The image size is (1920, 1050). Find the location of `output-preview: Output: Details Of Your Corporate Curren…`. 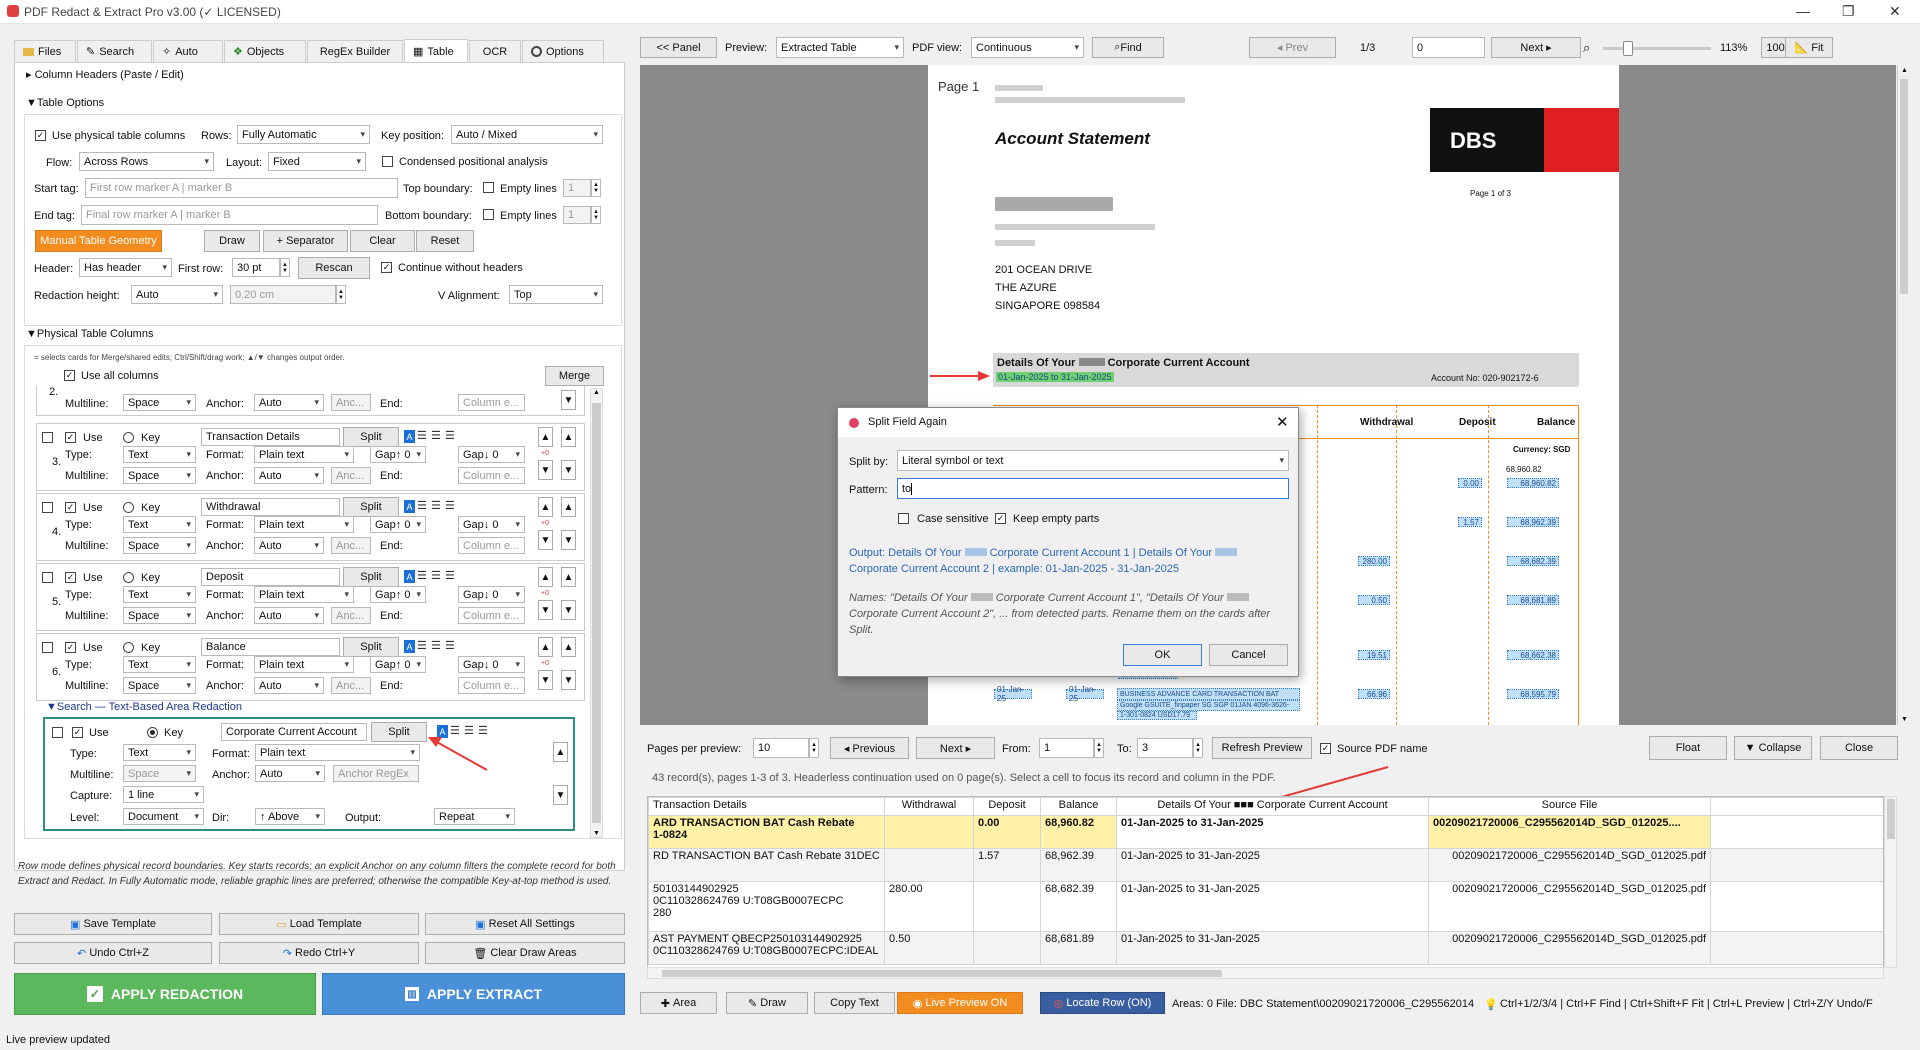

output-preview: Output: Details Of Your Corporate Curren… is located at coordinates (1069, 561).